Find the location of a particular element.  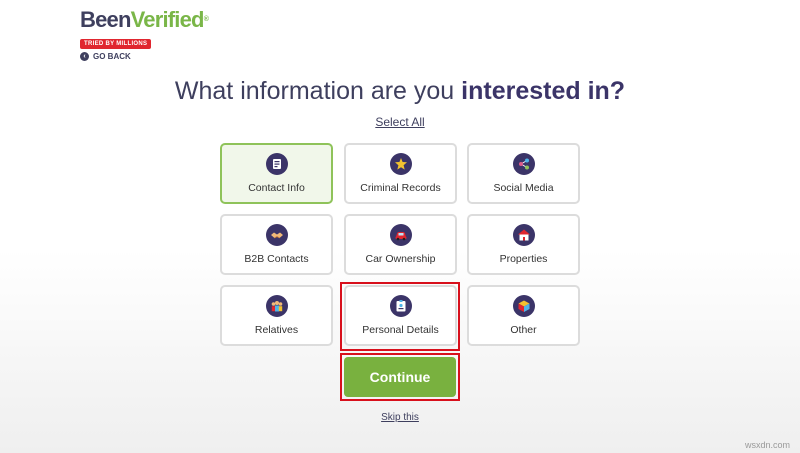

go-back-link: ‹ GO BACK is located at coordinates (105, 56).